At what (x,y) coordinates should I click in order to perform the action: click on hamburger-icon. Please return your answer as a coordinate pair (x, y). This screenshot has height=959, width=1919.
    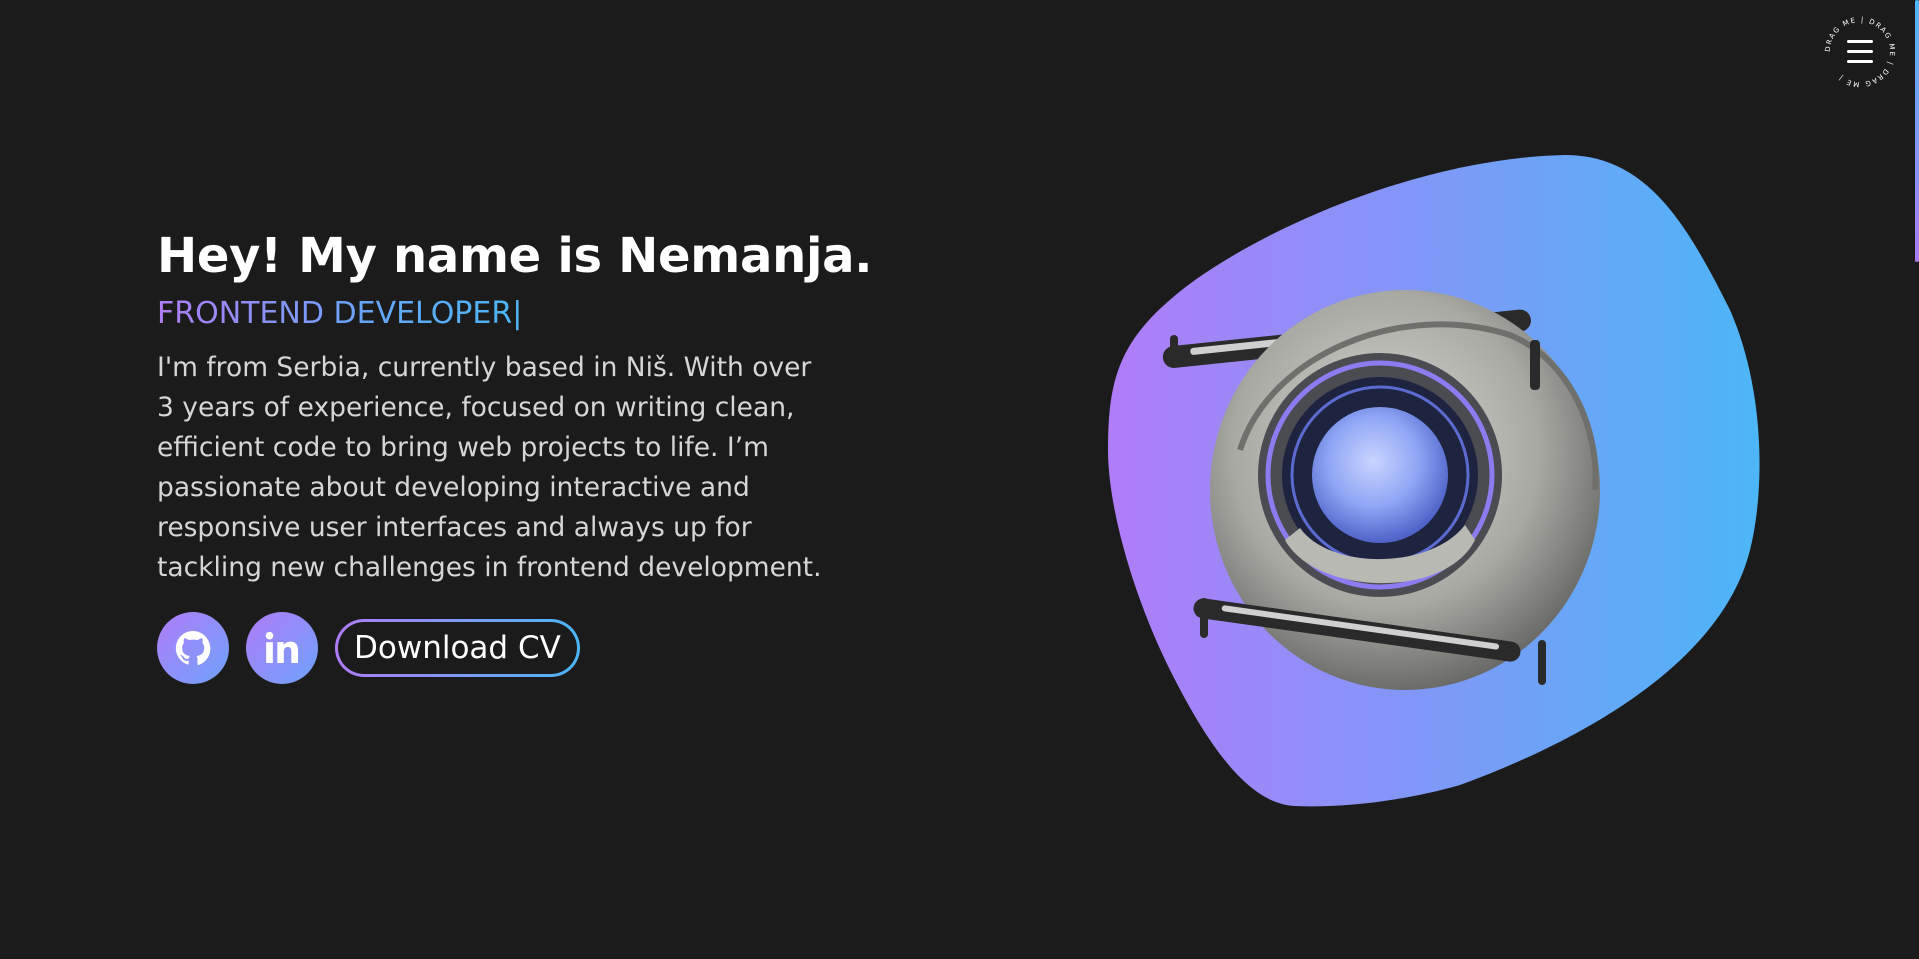
    Looking at the image, I should click on (1860, 51).